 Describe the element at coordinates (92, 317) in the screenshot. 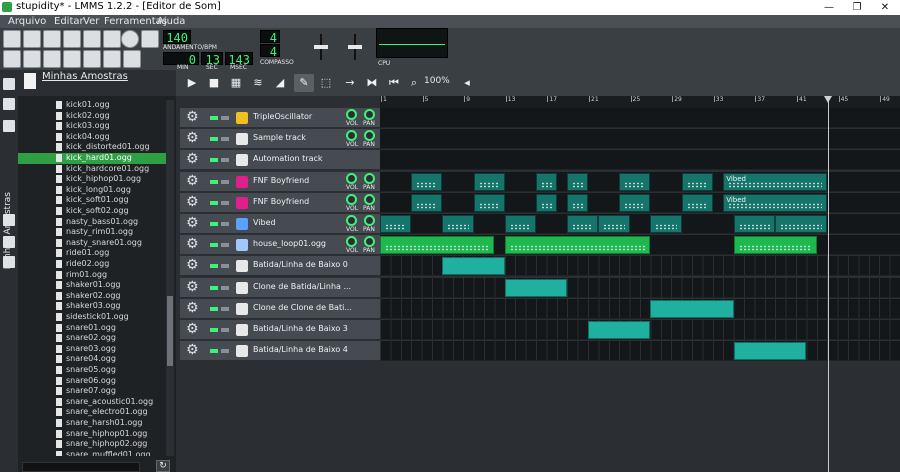

I see `file-item: sidestick01.ogg` at that location.